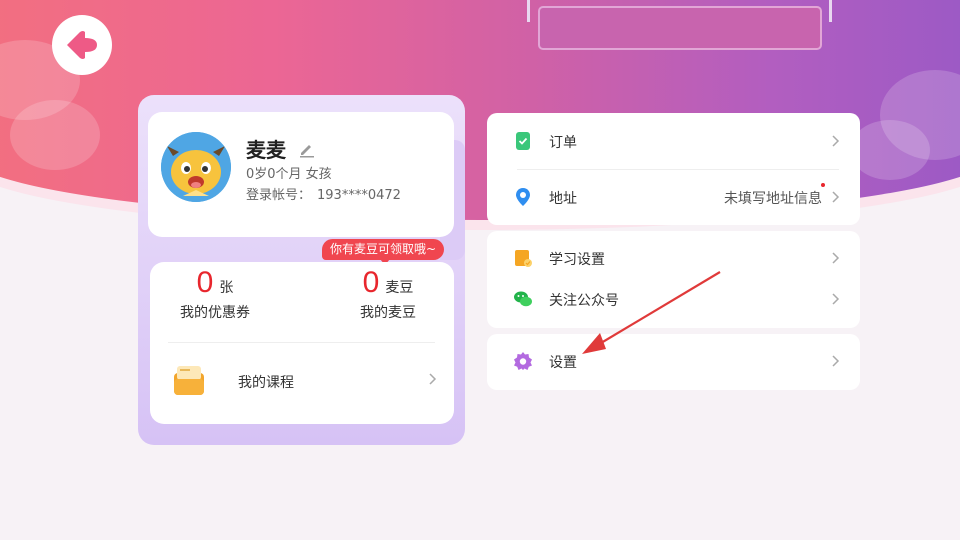 This screenshot has height=540, width=960. Describe the element at coordinates (289, 174) in the screenshot. I see `user-age-gender: 0岁0个月 女孩` at that location.